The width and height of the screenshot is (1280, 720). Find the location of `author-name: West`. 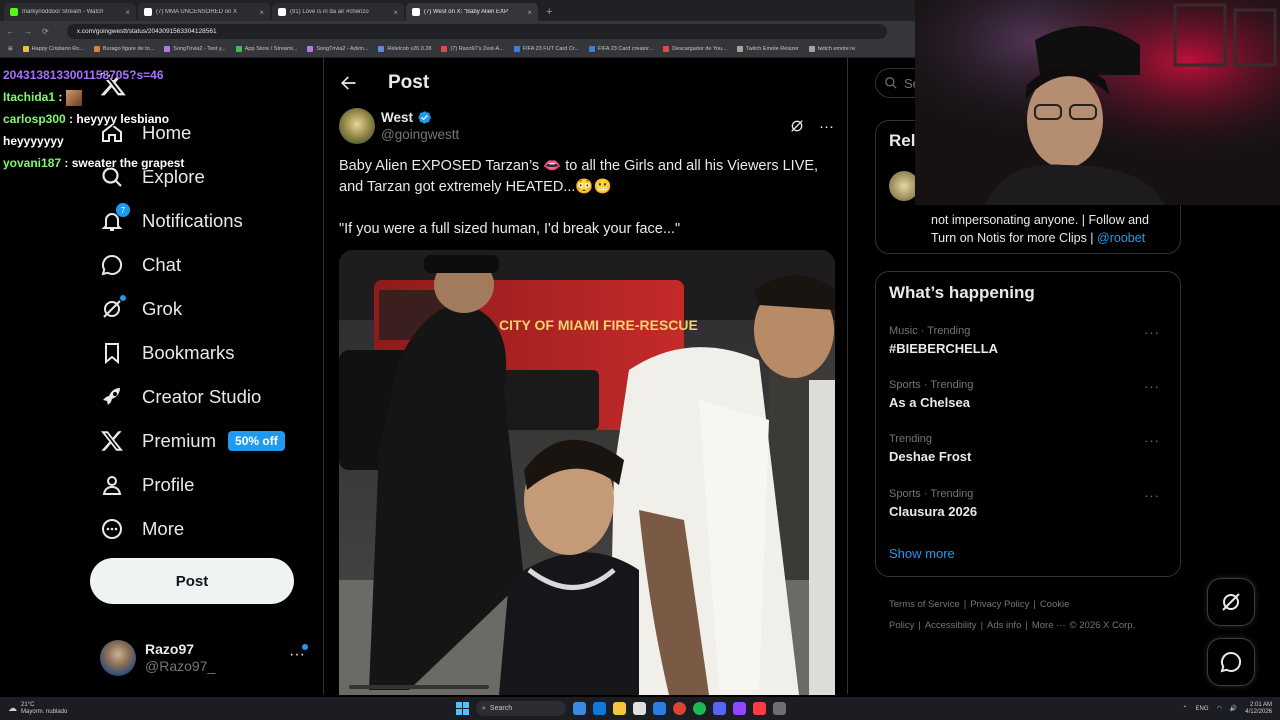

author-name: West is located at coordinates (397, 117).